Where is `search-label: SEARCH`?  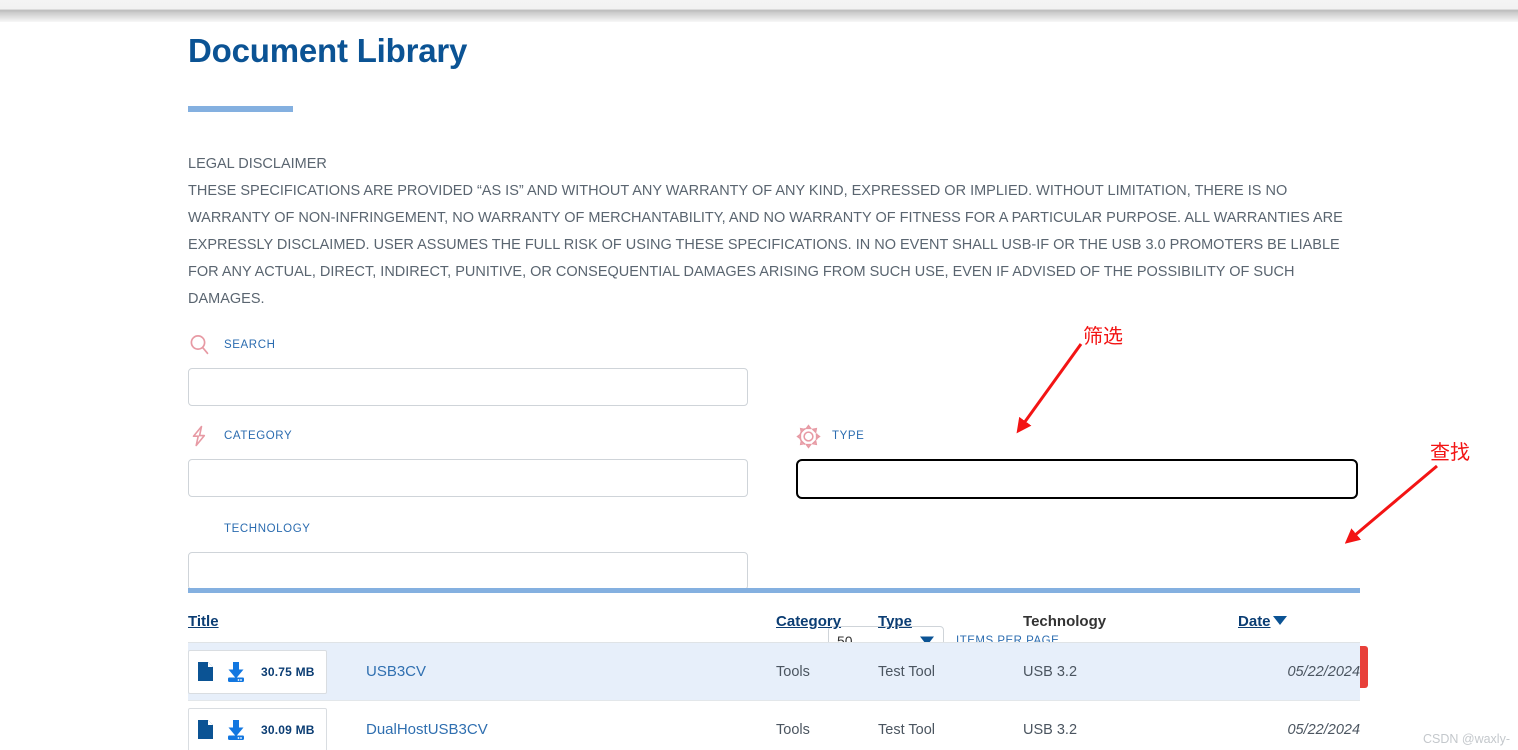
search-label: SEARCH is located at coordinates (250, 345).